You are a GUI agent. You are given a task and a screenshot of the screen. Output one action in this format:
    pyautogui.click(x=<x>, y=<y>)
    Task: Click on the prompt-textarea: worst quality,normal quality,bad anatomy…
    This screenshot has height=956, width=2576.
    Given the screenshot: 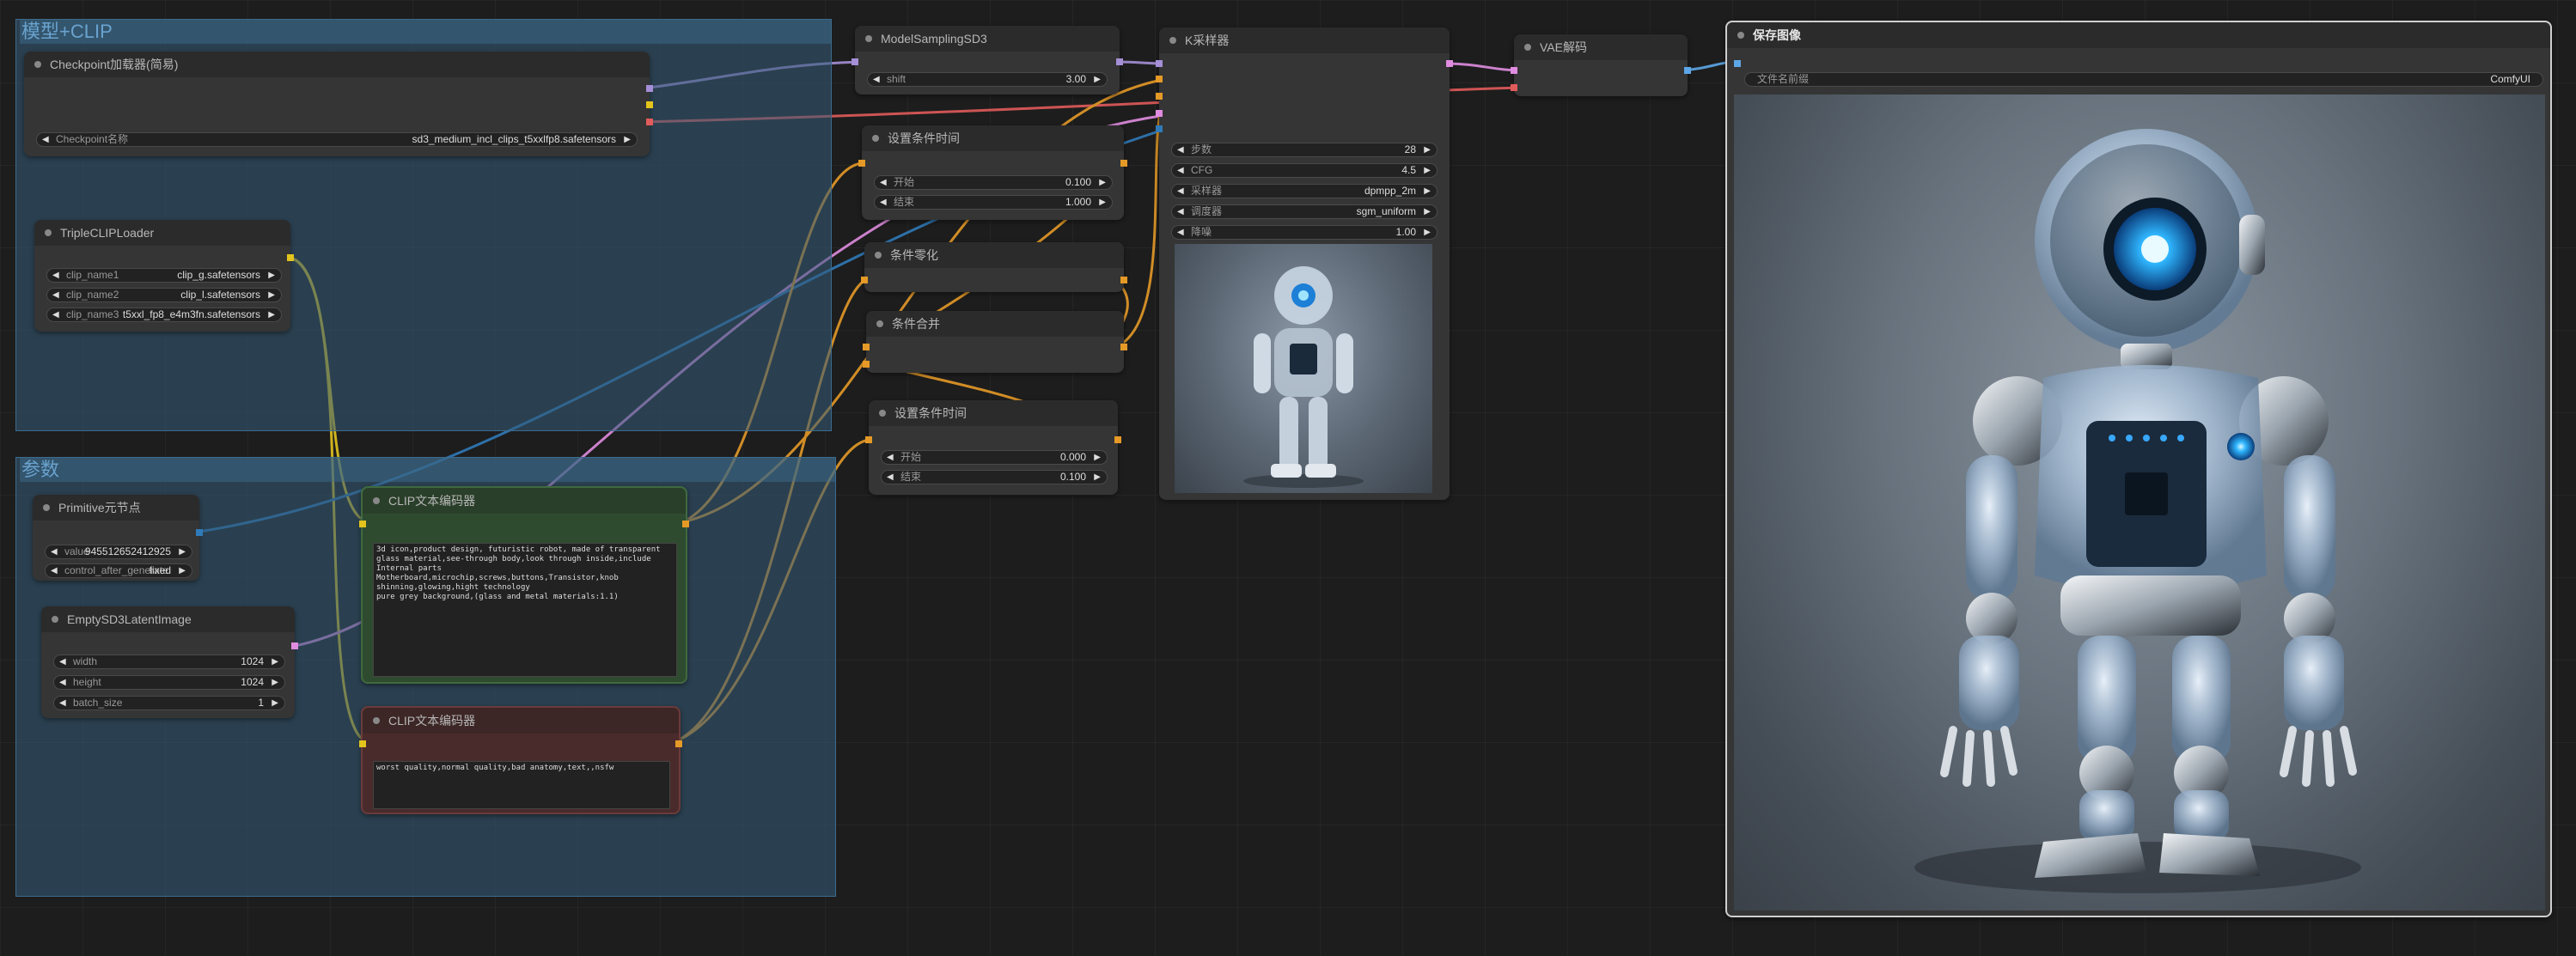 What is the action you would take?
    pyautogui.click(x=521, y=785)
    